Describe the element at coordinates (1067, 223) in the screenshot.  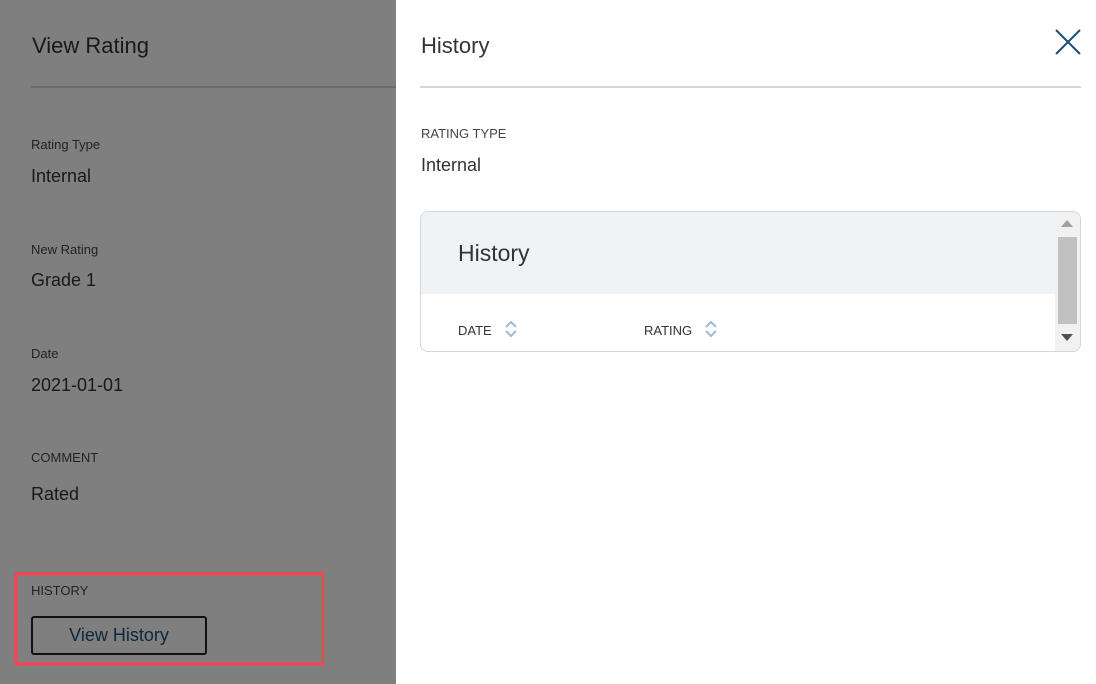
I see `scroll-up-arrow-icon` at that location.